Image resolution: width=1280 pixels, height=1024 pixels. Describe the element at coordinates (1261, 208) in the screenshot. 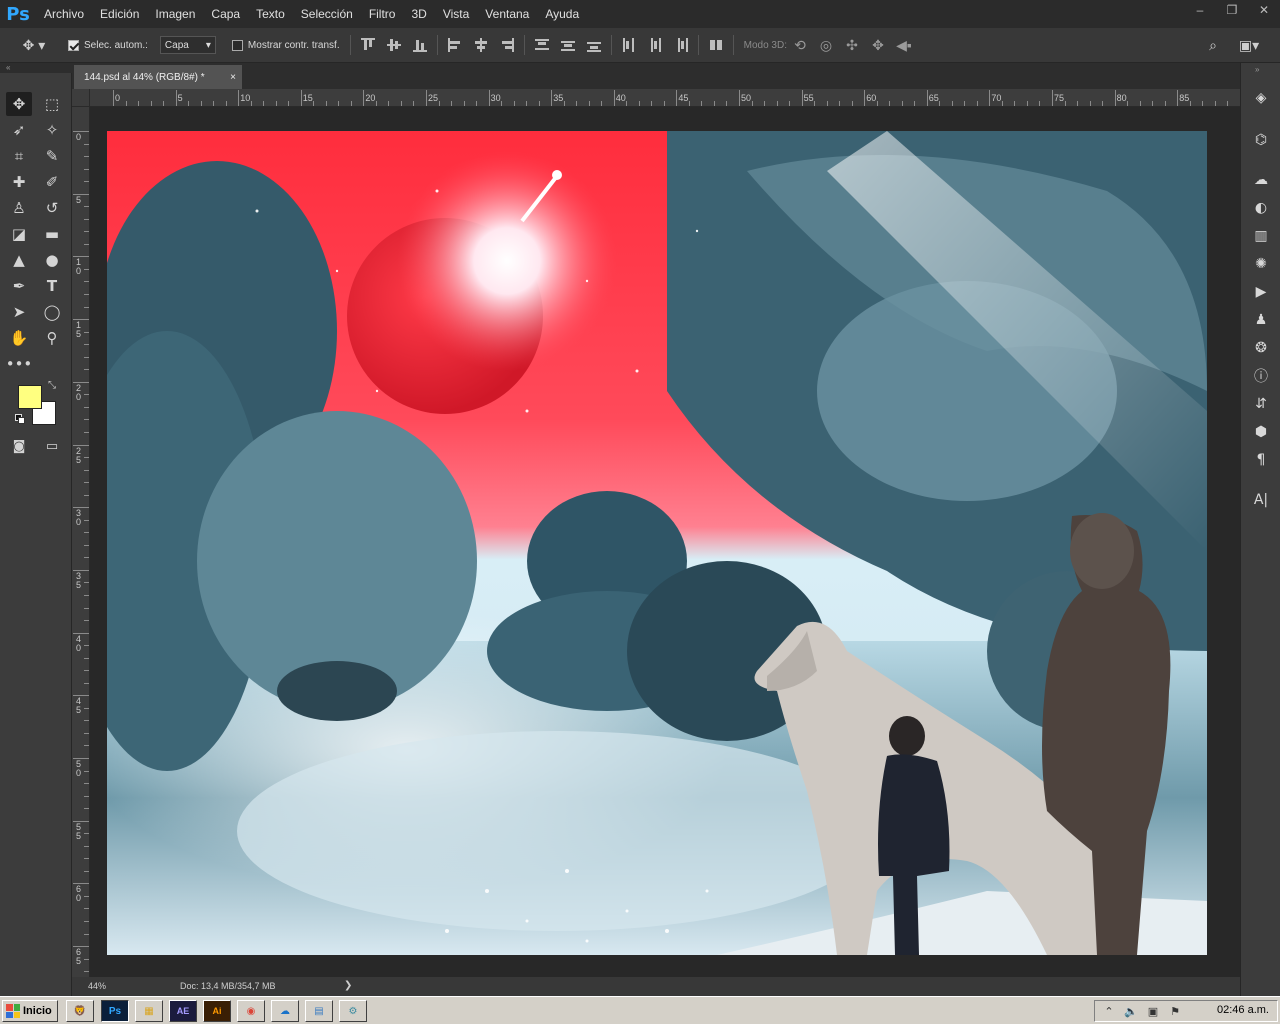

I see `adjustments-panel-icon: ◐` at that location.